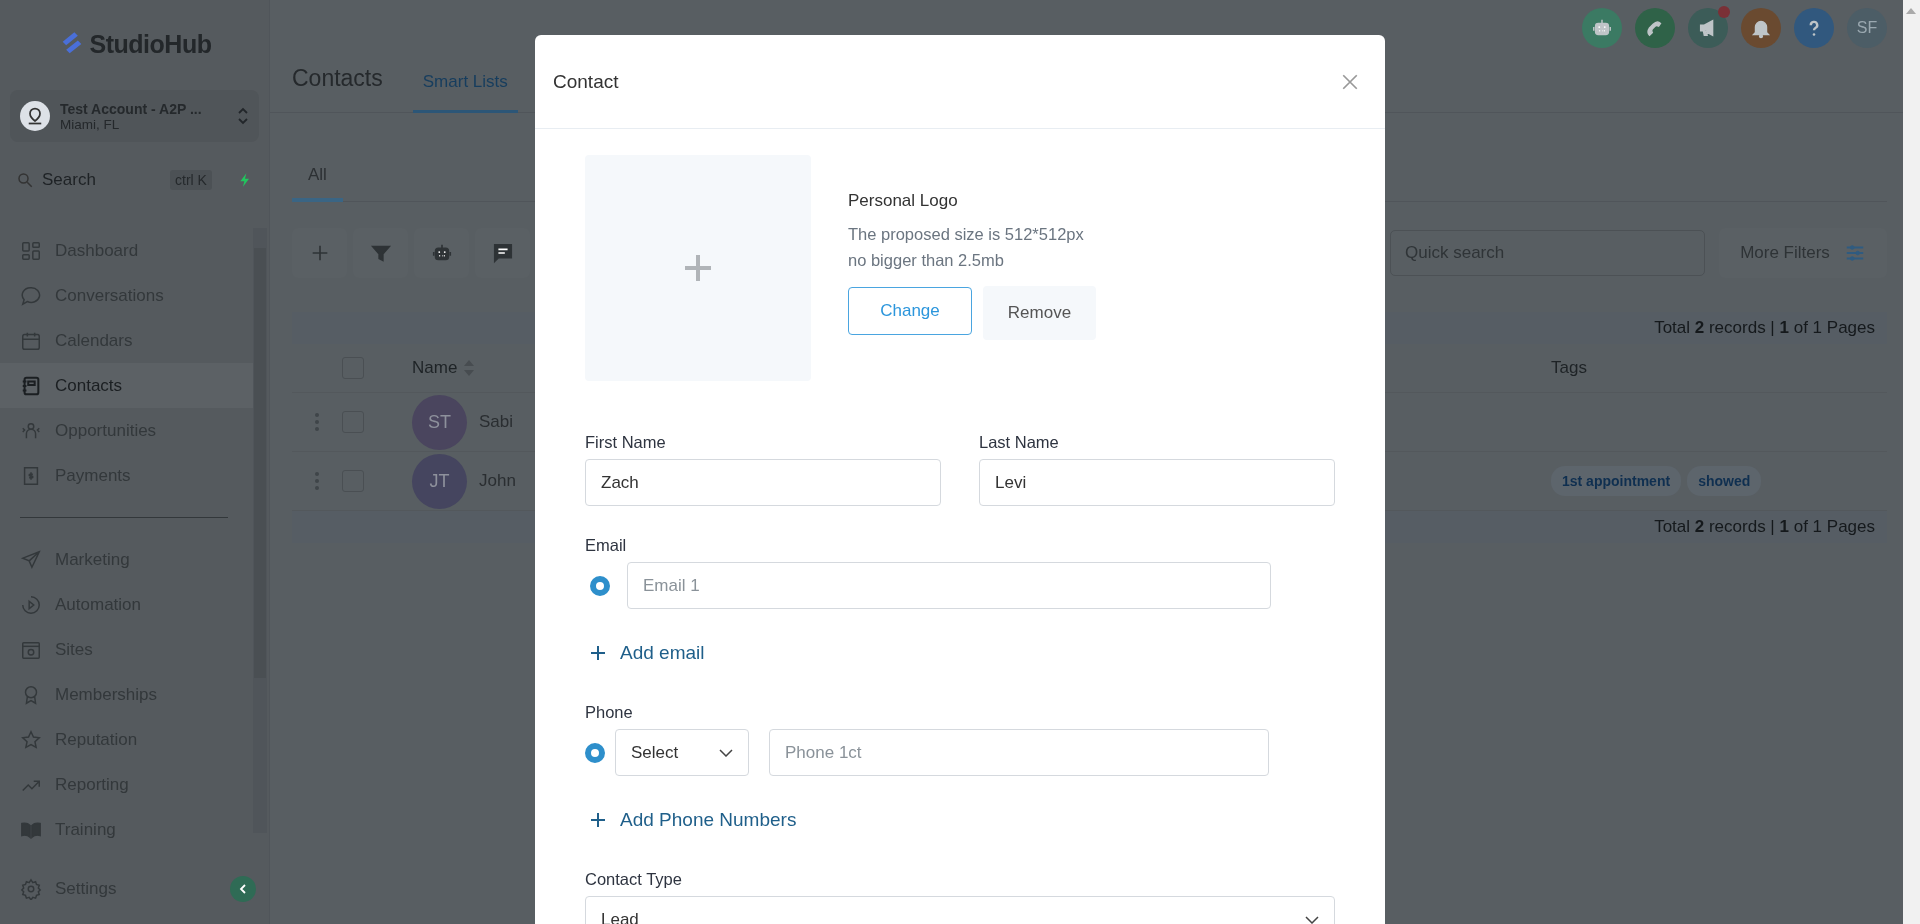 The width and height of the screenshot is (1920, 924). I want to click on scrollbar, so click(1911, 462).